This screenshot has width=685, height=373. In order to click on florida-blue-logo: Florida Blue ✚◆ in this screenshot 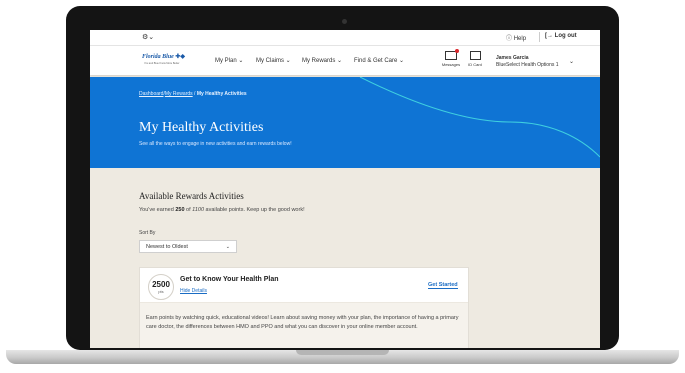, I will do `click(163, 57)`.